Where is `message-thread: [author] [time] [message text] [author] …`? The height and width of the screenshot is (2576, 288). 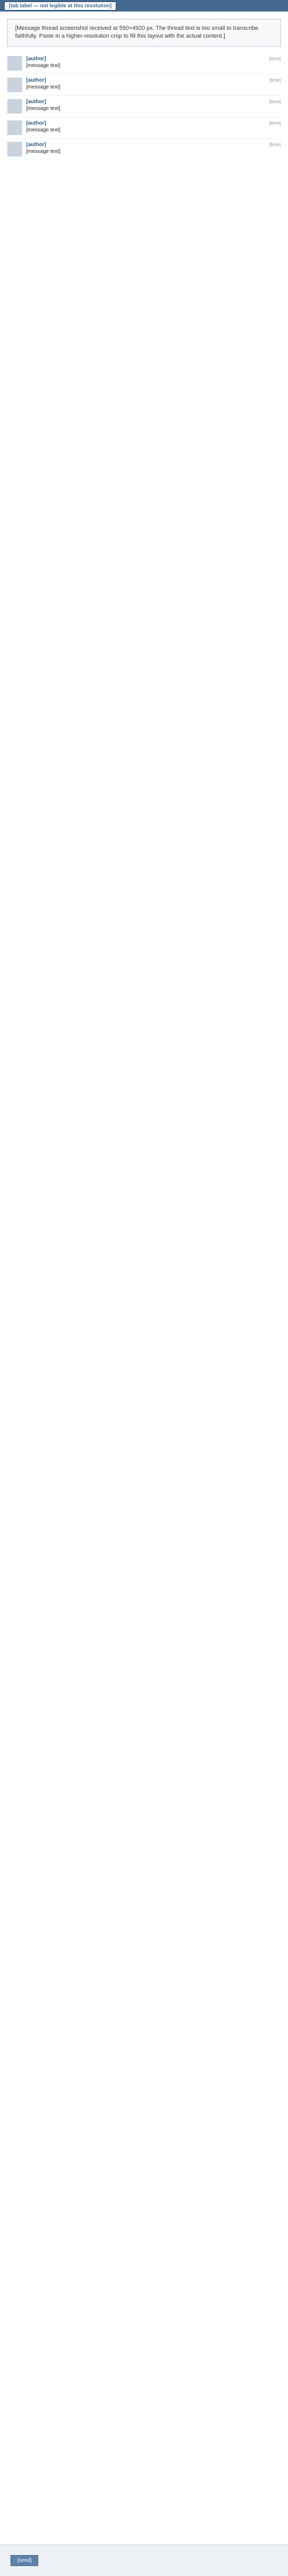
message-thread: [author] [time] [message text] [author] … is located at coordinates (144, 105).